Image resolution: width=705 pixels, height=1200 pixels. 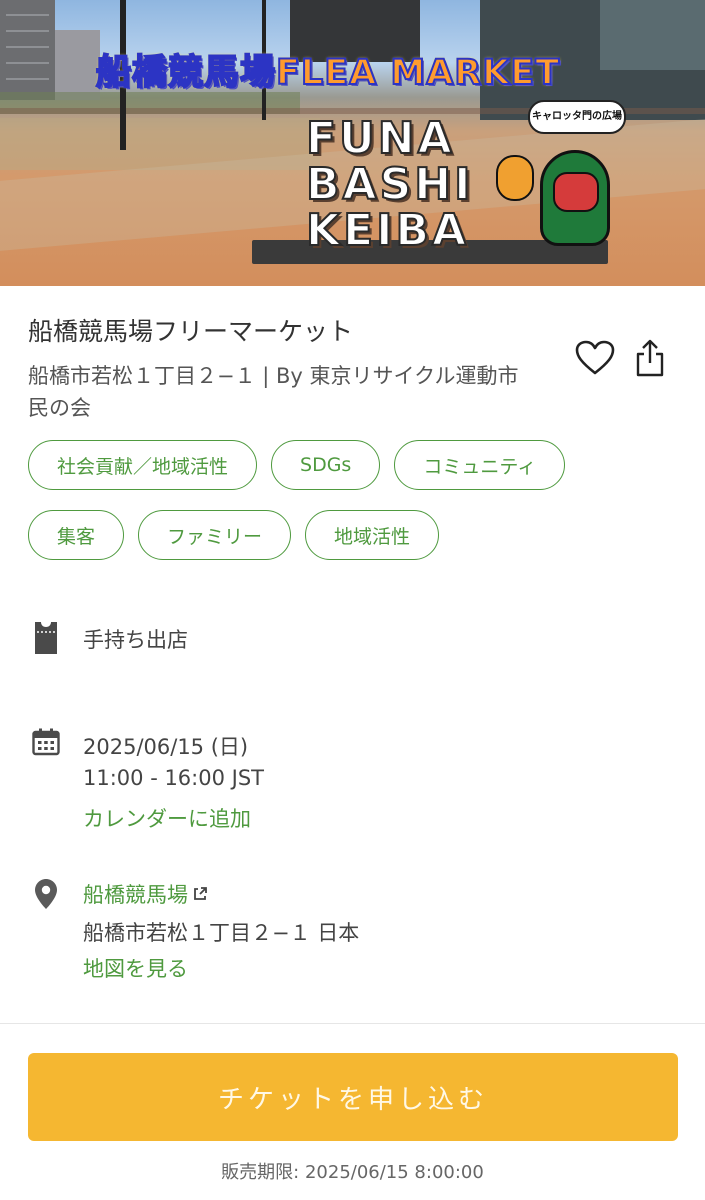 I want to click on building-left, so click(x=27, y=50).